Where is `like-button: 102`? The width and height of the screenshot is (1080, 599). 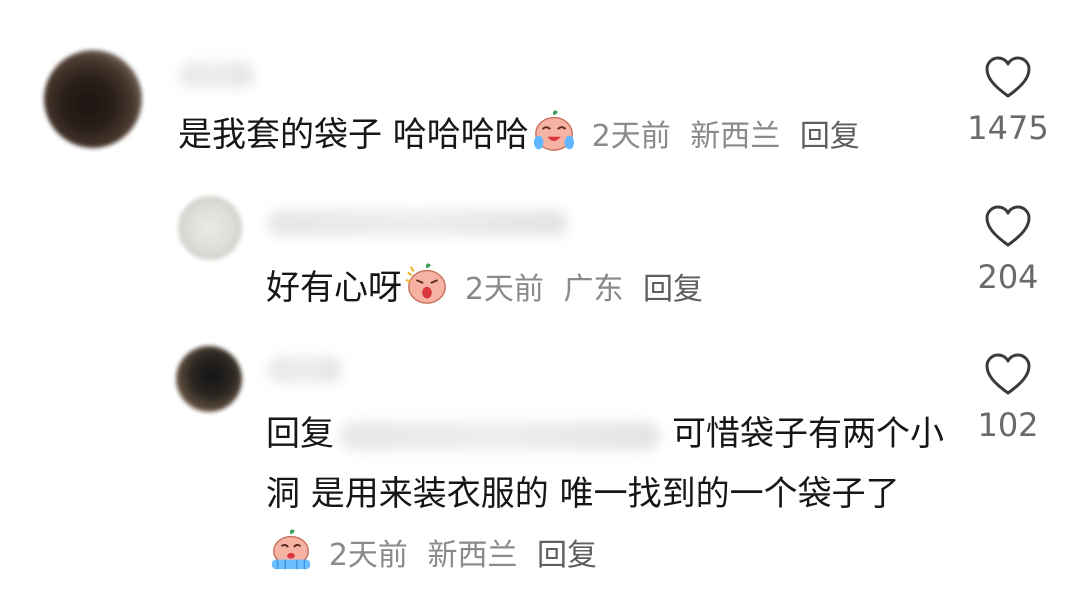
like-button: 102 is located at coordinates (1008, 398).